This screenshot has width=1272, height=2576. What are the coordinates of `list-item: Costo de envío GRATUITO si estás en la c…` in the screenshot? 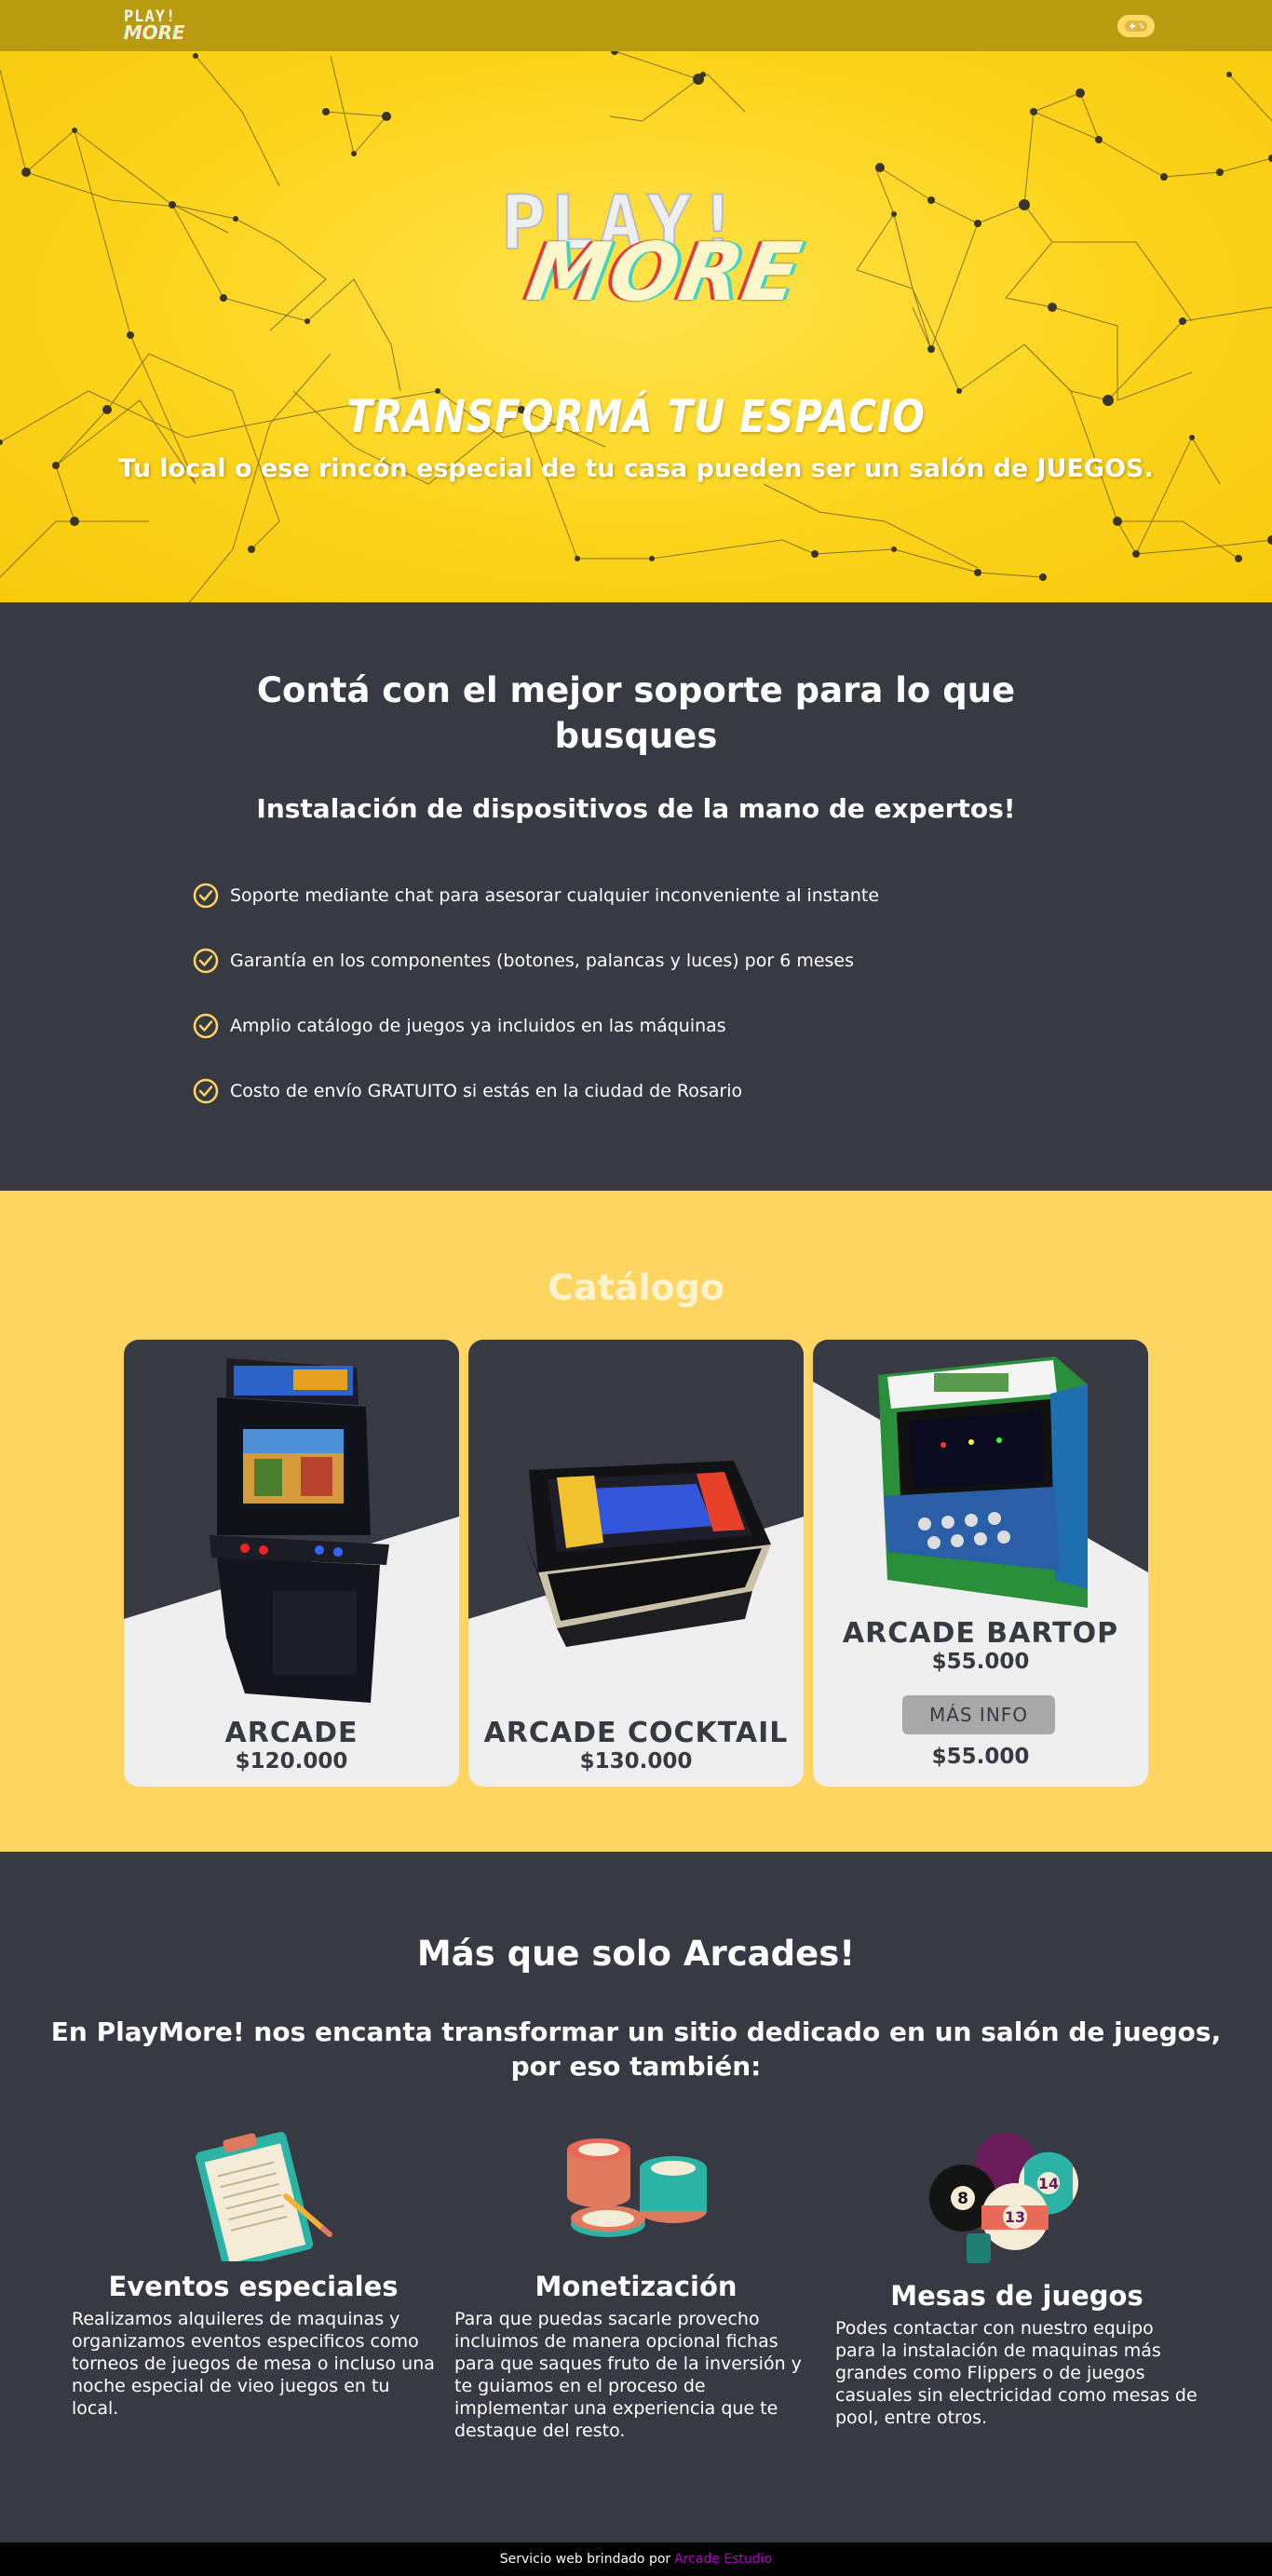 It's located at (536, 1091).